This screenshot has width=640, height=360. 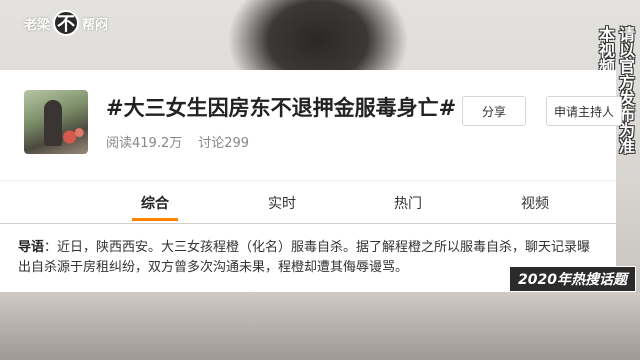 I want to click on share-button: 分享, so click(x=494, y=111).